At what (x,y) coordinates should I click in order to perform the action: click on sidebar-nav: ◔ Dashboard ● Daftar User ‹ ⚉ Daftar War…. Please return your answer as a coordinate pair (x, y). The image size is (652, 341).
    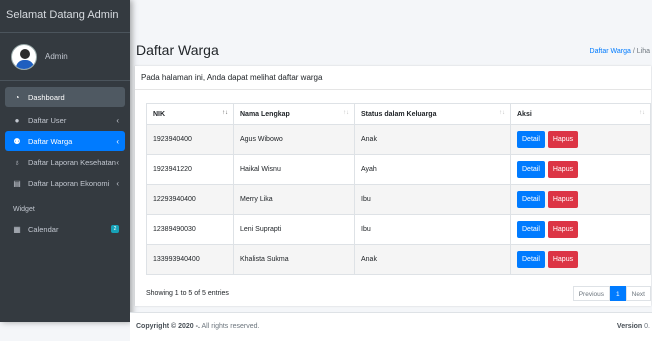
    Looking at the image, I should click on (65, 163).